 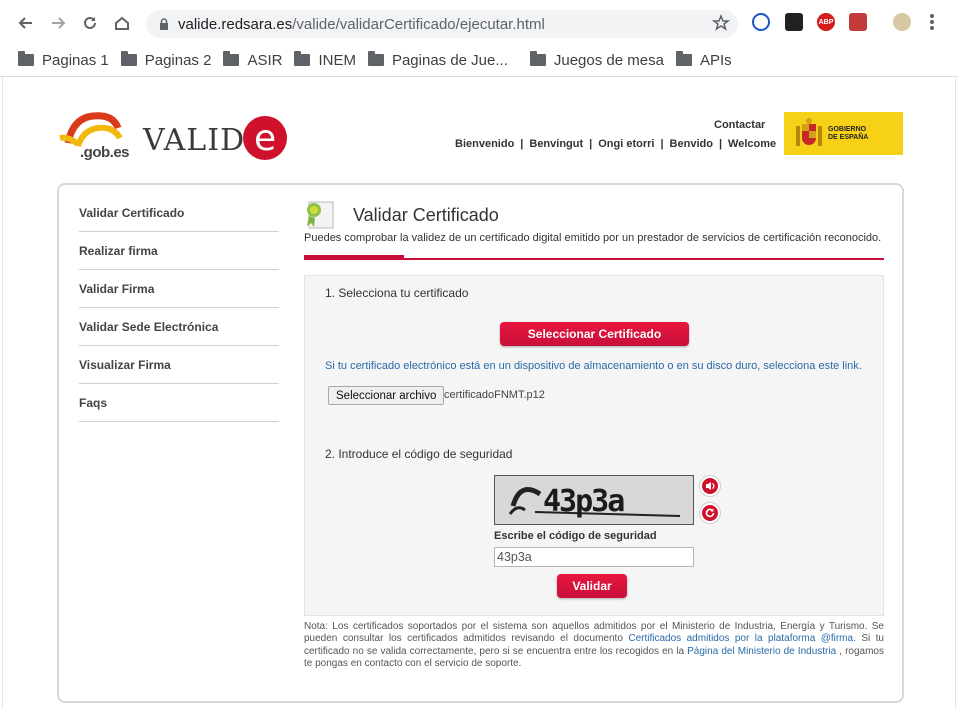 I want to click on menu-kebab-icon, so click(x=932, y=22).